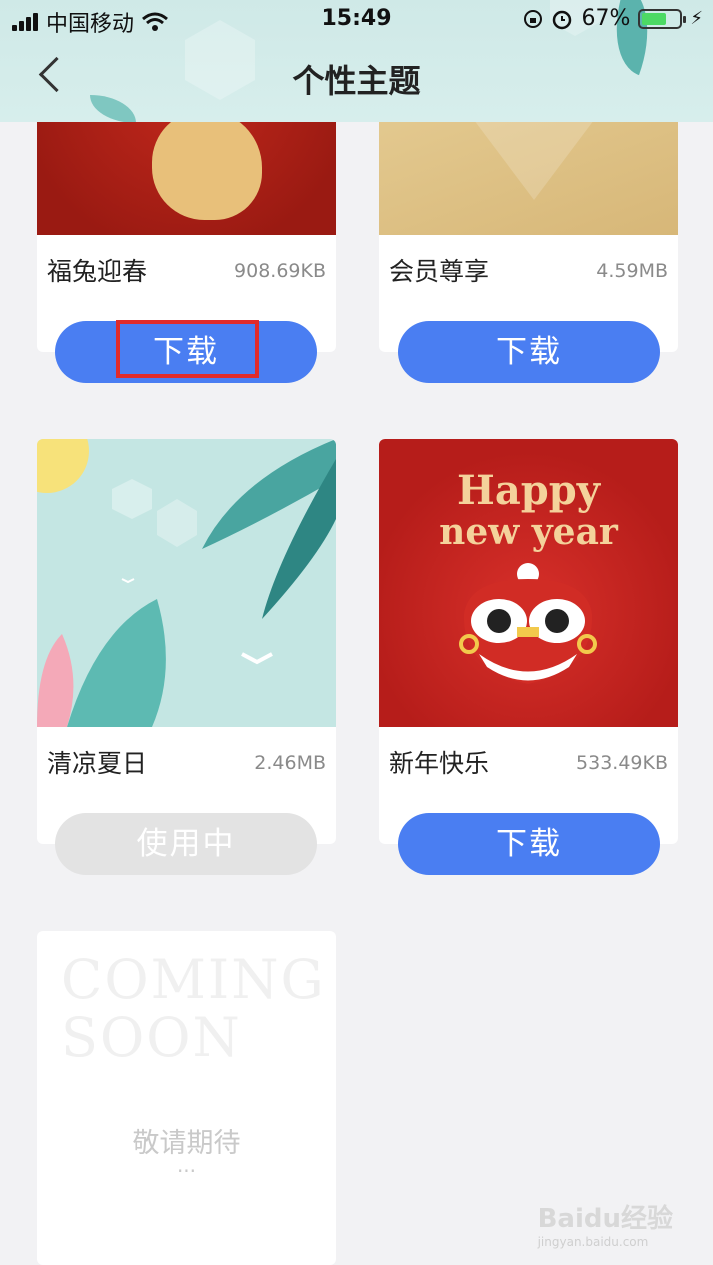 The width and height of the screenshot is (713, 1265). Describe the element at coordinates (622, 763) in the screenshot. I see `theme-size: 533.49KB` at that location.